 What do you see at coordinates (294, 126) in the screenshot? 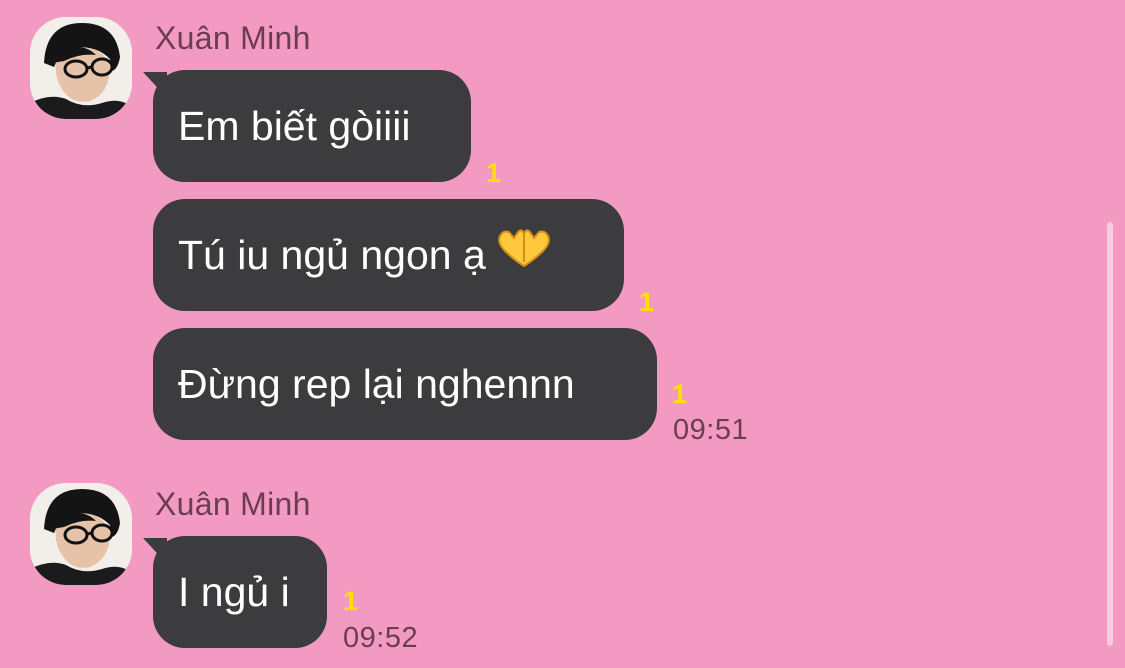
I see `message-text: Em biết gòiiii` at bounding box center [294, 126].